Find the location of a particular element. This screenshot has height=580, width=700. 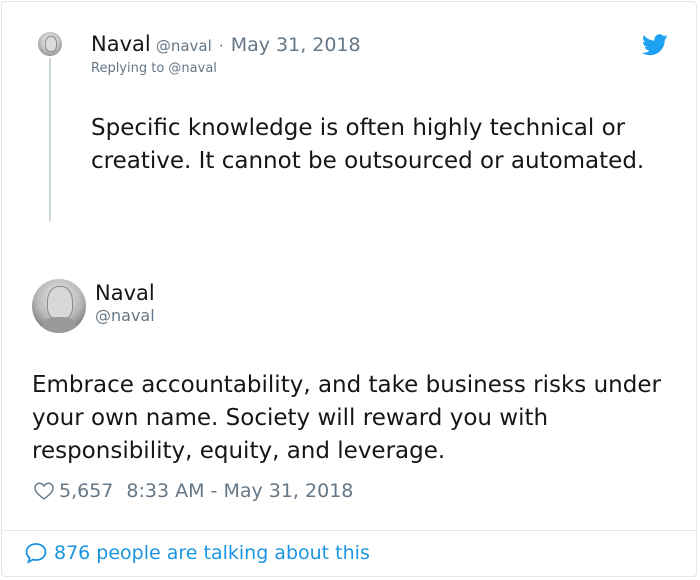

conversation-footer: 876 people are talking about this is located at coordinates (197, 553).